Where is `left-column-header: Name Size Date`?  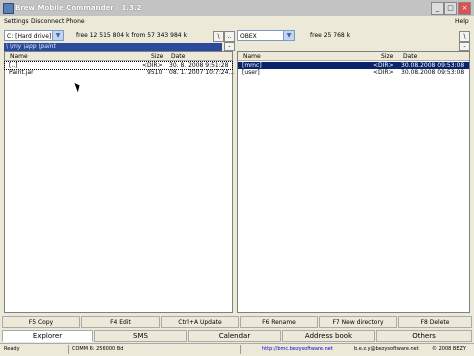 left-column-header: Name Size Date is located at coordinates (118, 56).